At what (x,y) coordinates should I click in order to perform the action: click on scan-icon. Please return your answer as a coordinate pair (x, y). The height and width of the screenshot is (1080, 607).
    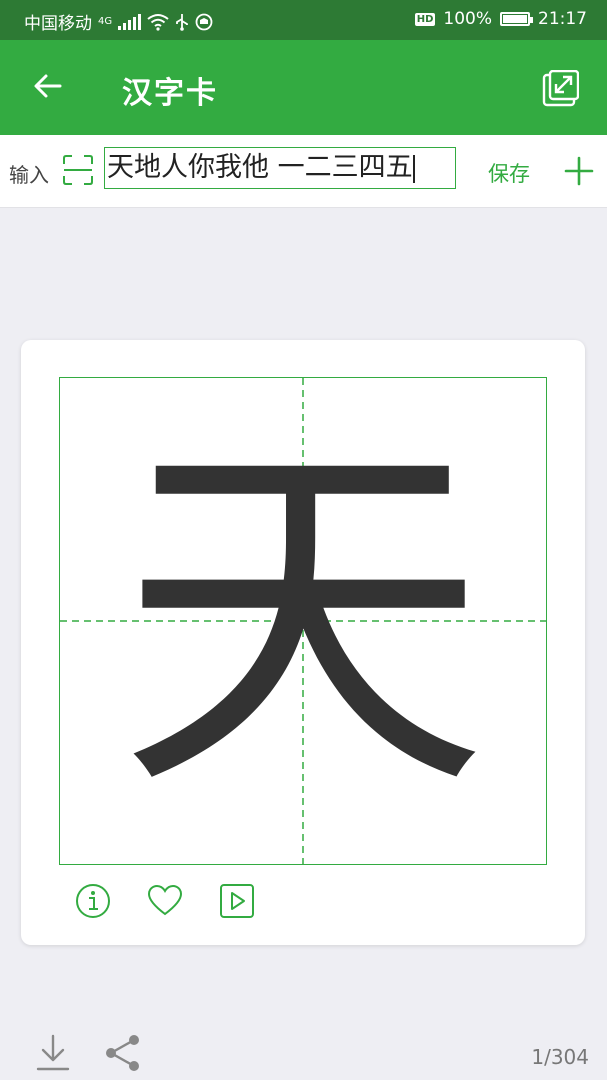
    Looking at the image, I should click on (78, 170).